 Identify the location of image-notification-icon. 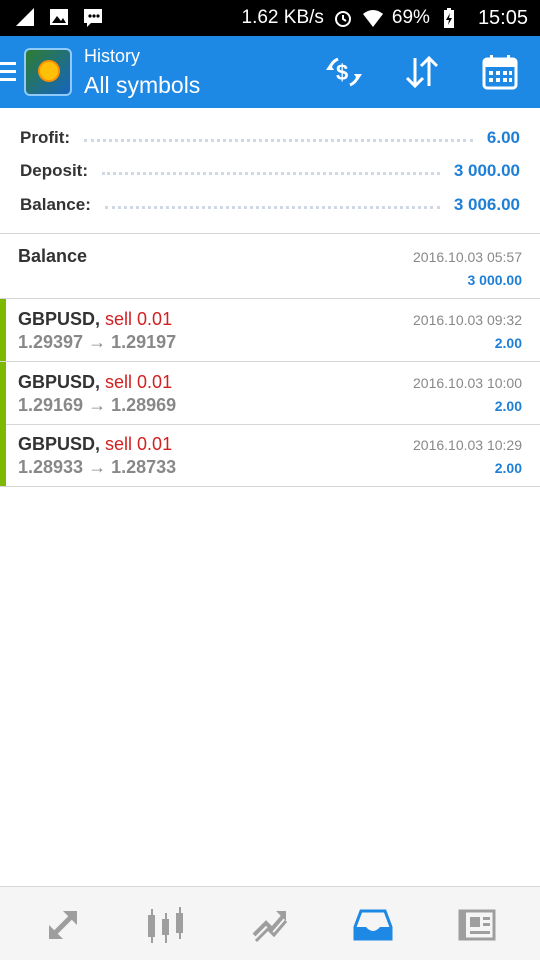
(59, 17).